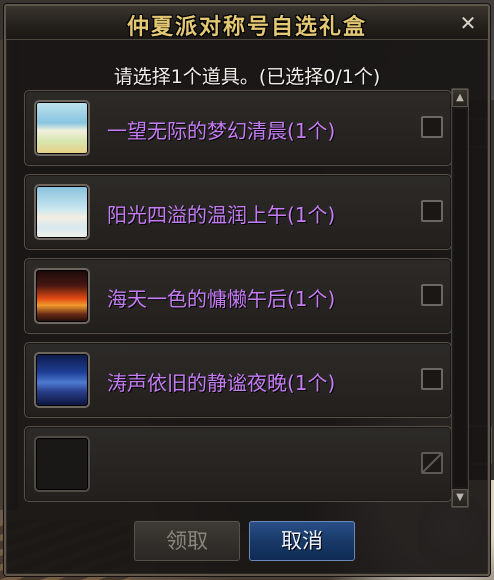 This screenshot has width=494, height=580. I want to click on list-item-empty, so click(238, 464).